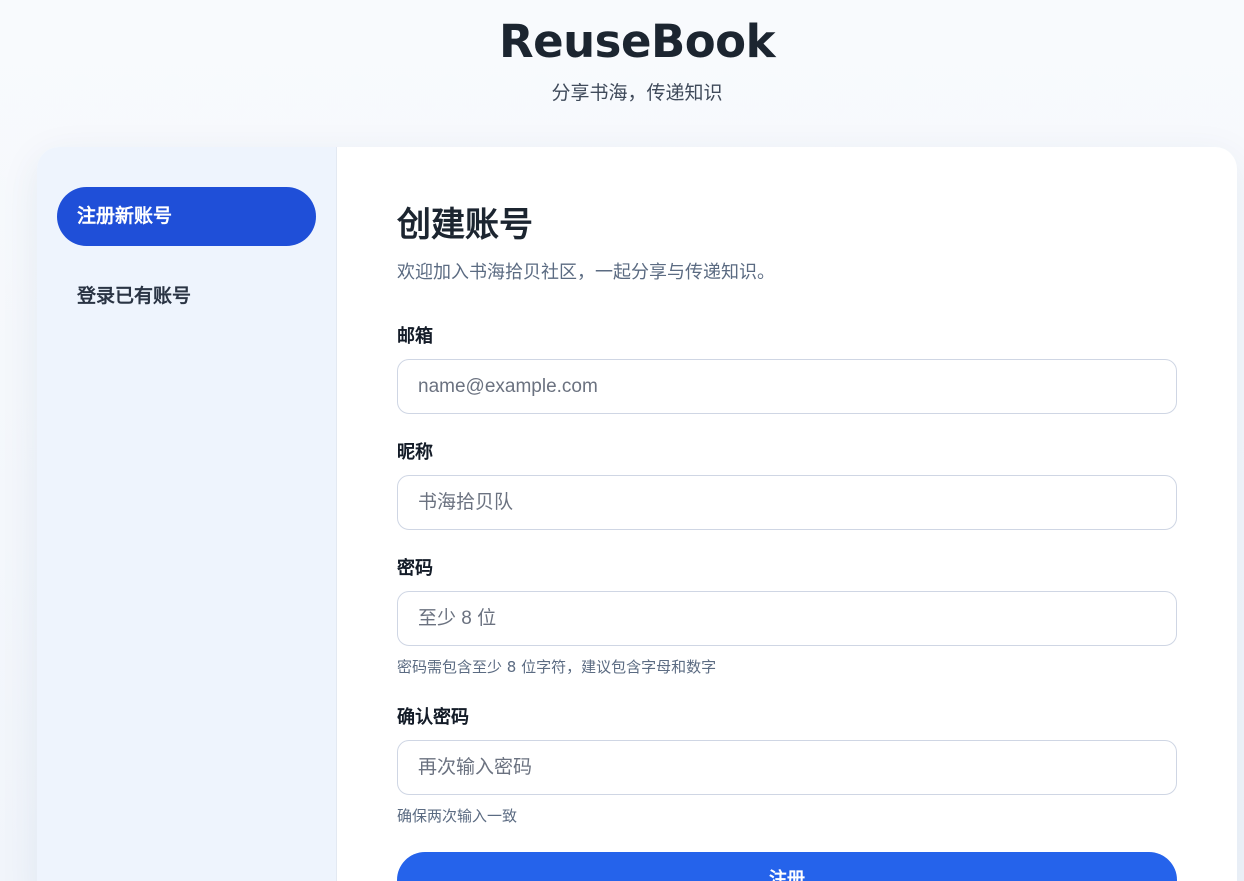 This screenshot has height=881, width=1244. What do you see at coordinates (637, 41) in the screenshot?
I see `app-title: ReuseBook` at bounding box center [637, 41].